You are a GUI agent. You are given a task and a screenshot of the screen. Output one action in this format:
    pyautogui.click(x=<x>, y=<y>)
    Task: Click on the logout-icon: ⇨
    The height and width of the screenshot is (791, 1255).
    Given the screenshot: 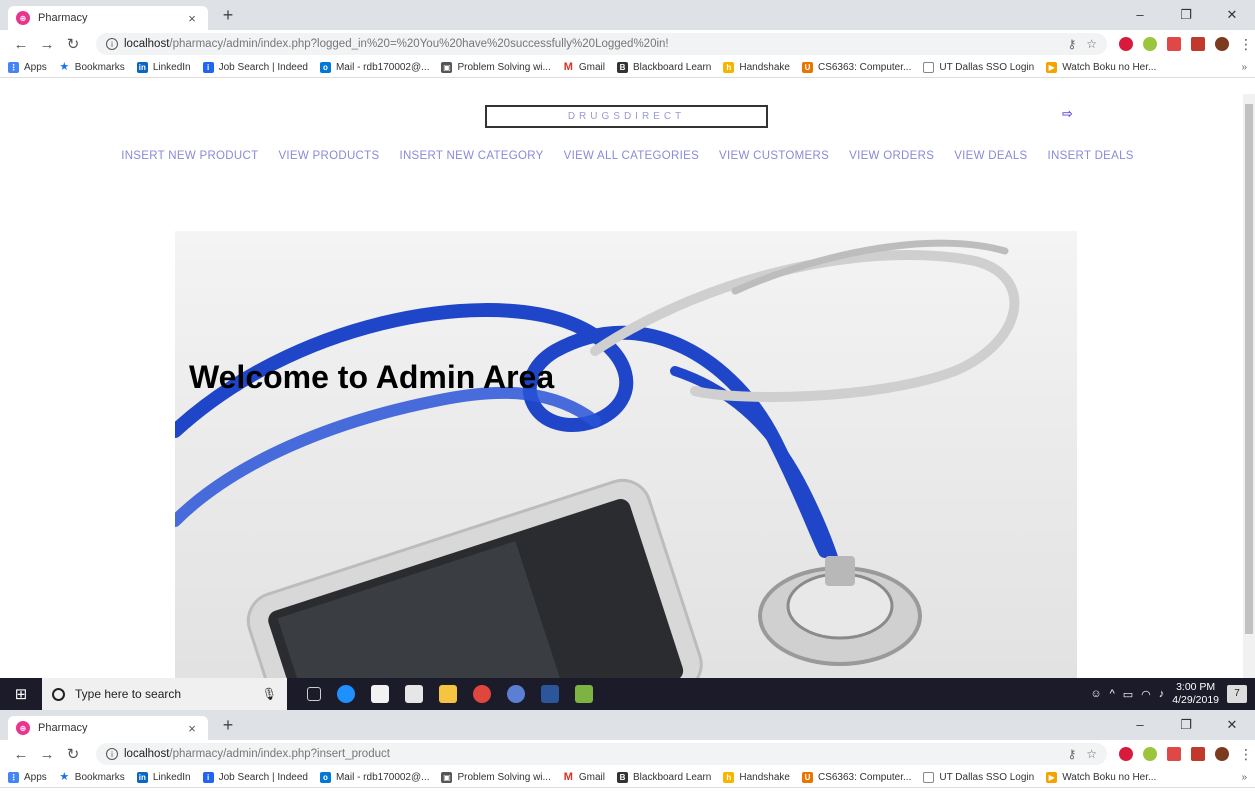 What is the action you would take?
    pyautogui.click(x=1067, y=114)
    